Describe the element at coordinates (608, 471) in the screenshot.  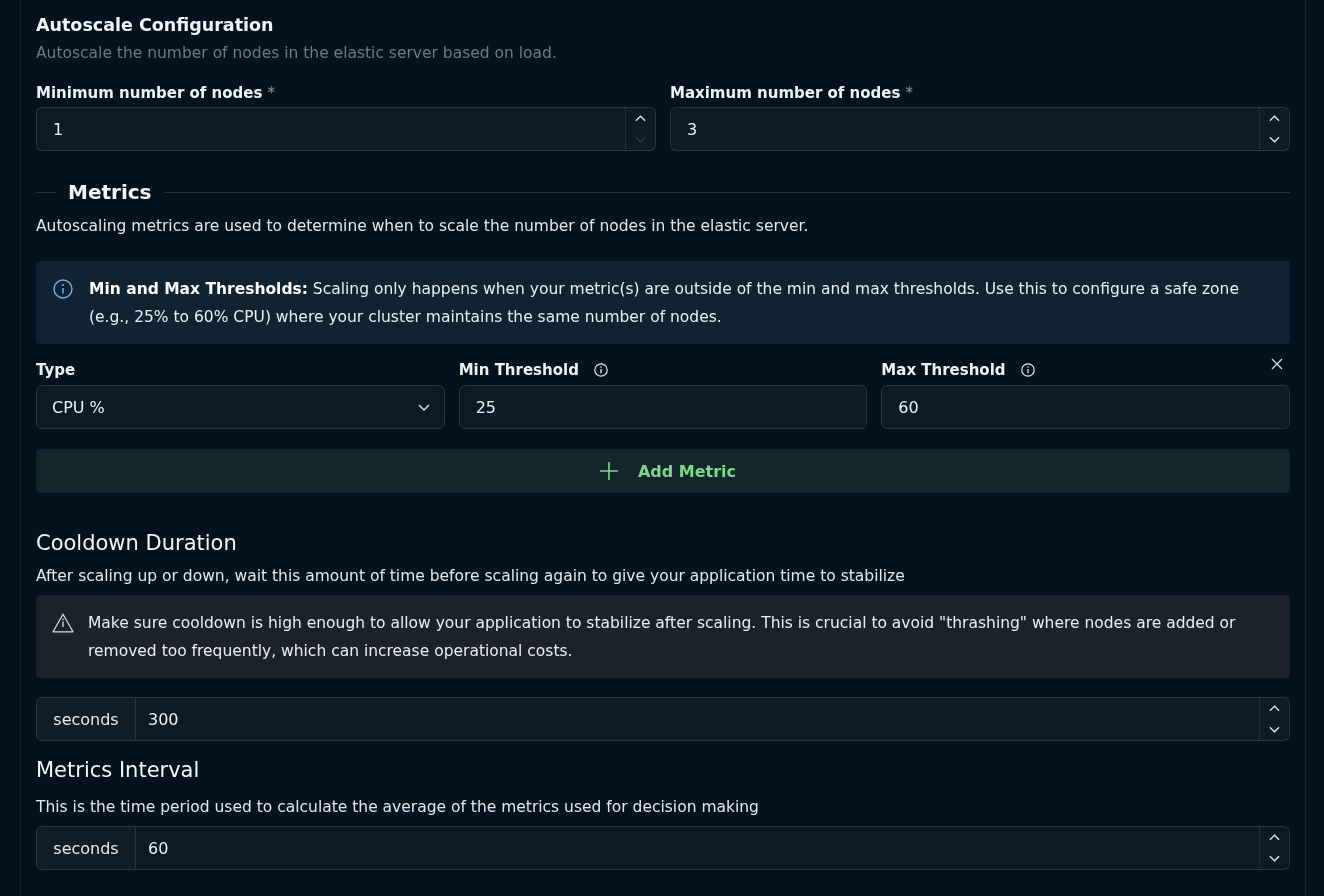
I see `plus-icon` at that location.